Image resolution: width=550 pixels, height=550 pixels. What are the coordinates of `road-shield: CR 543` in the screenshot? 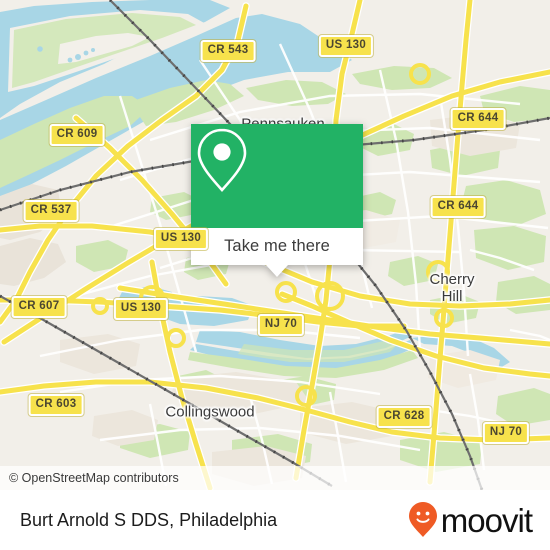 It's located at (228, 51).